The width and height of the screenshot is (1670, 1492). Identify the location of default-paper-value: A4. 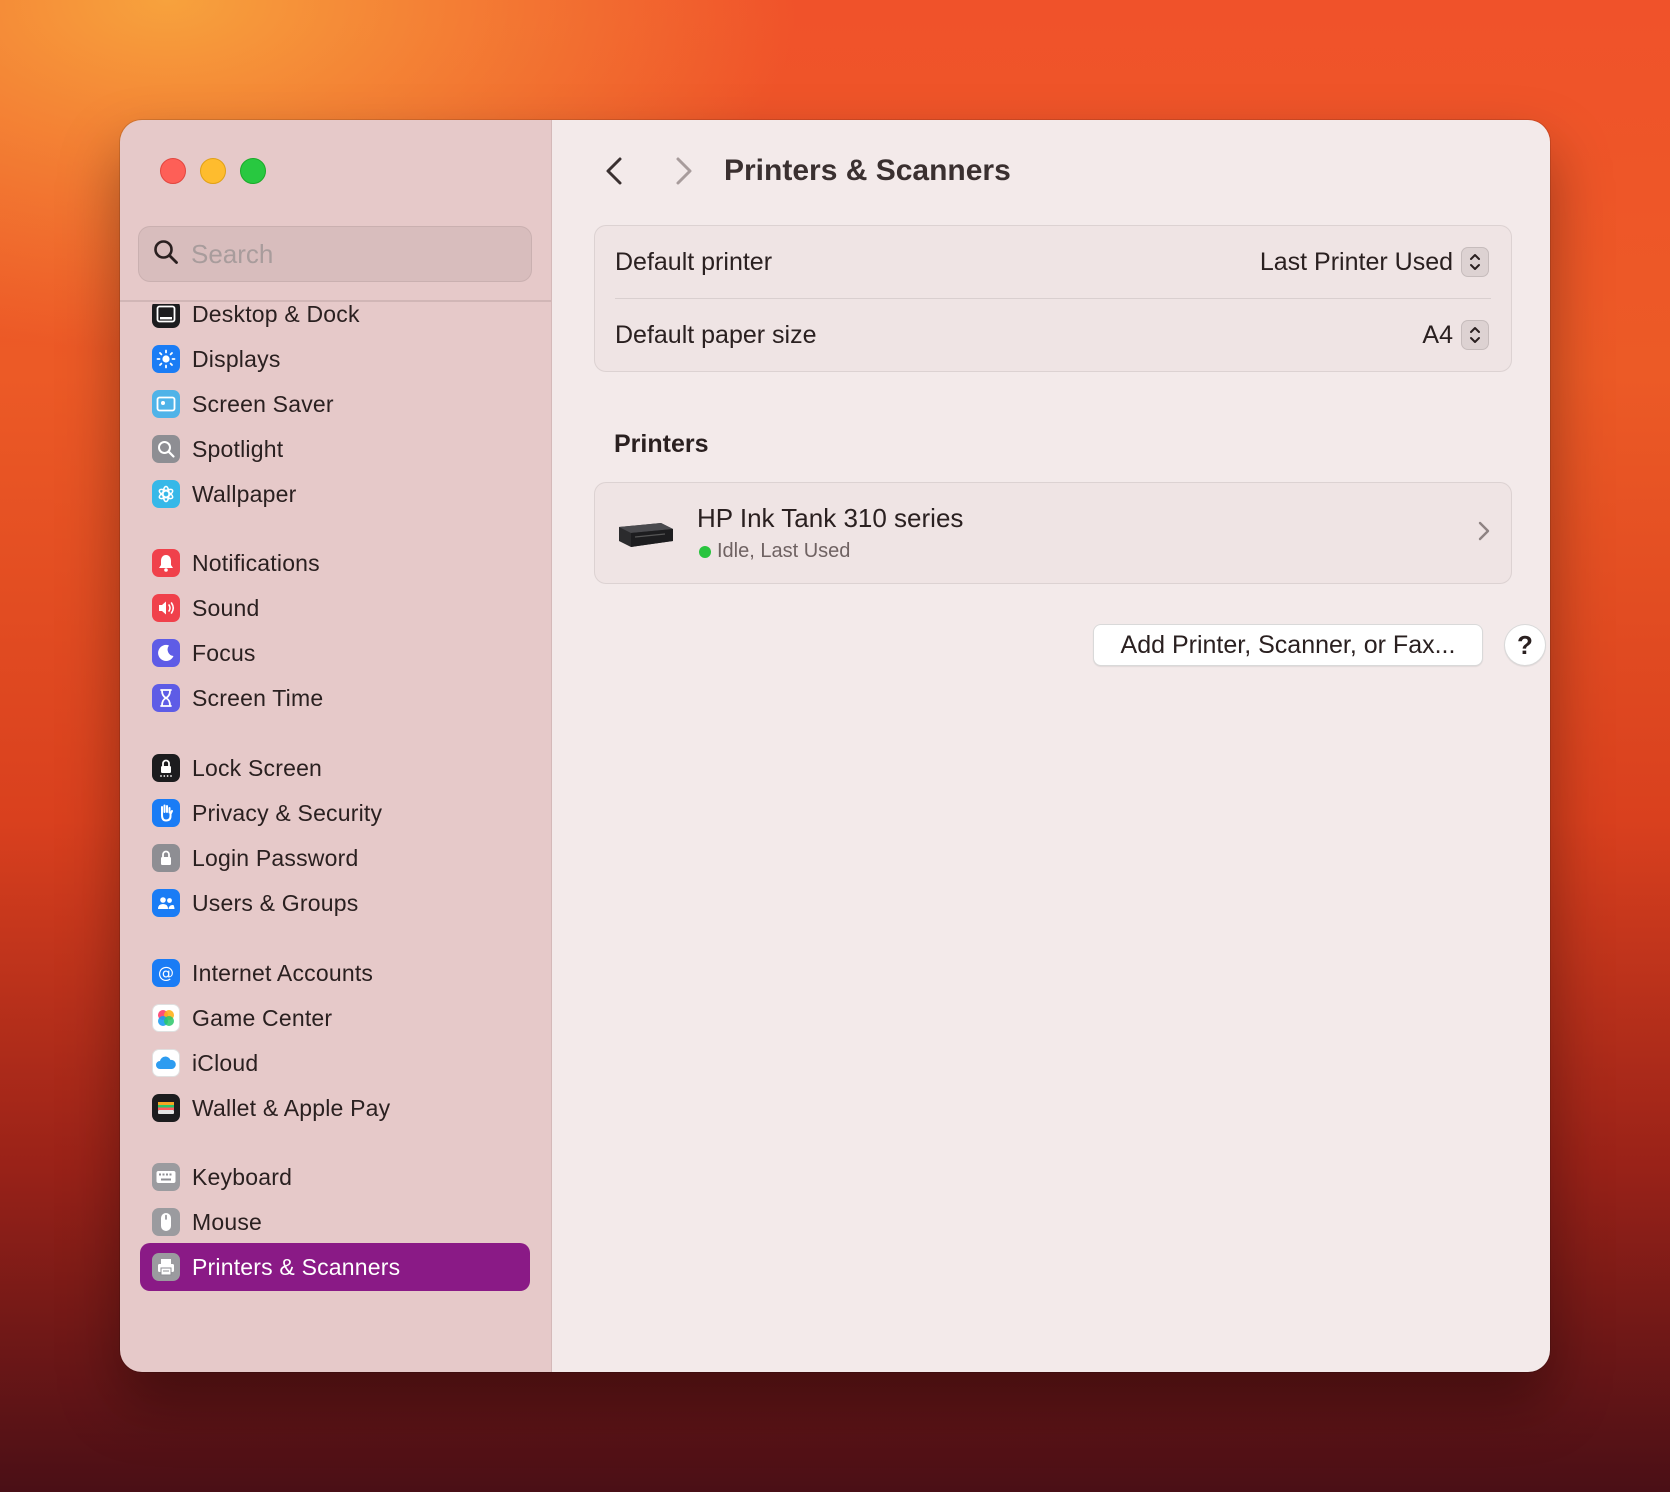
(1437, 334).